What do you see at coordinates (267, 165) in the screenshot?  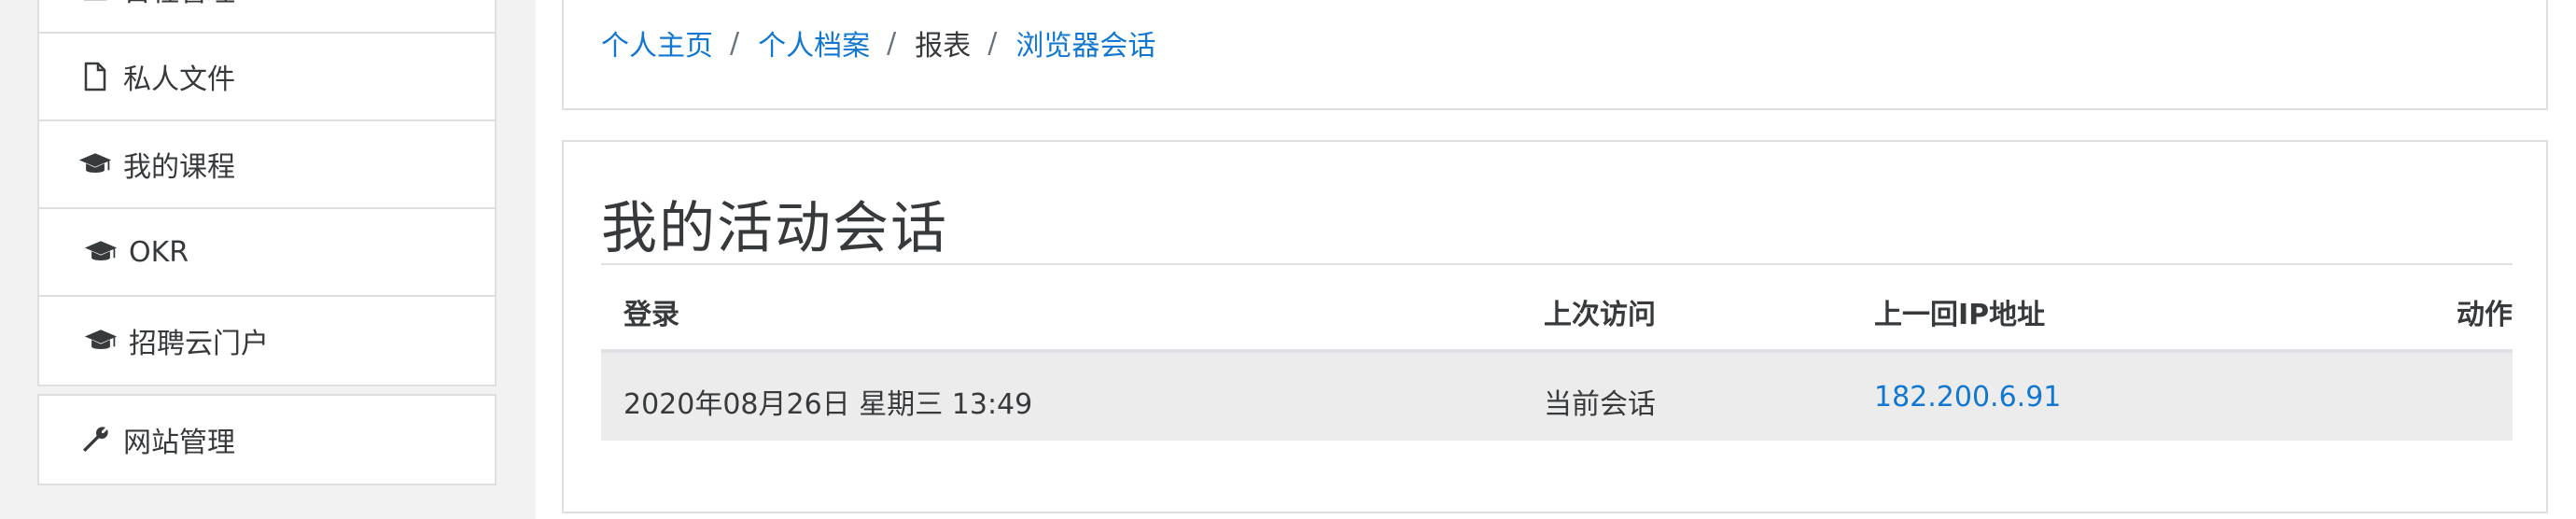 I see `nav-item-my-courses: 我的课程` at bounding box center [267, 165].